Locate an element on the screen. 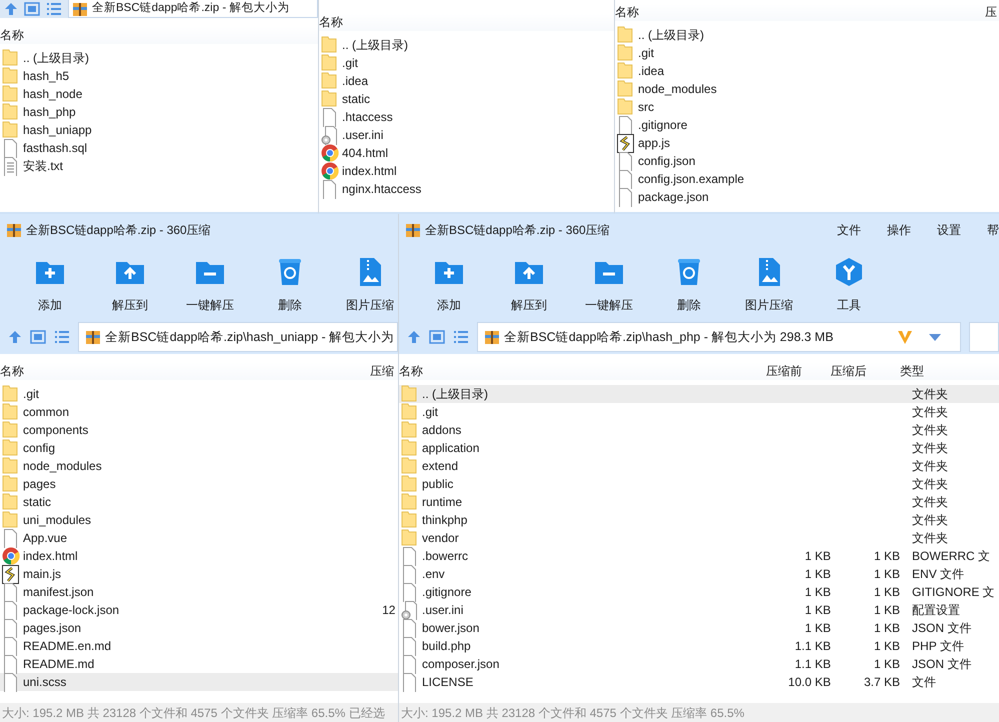 The width and height of the screenshot is (999, 722). file-row: src is located at coordinates (807, 107).